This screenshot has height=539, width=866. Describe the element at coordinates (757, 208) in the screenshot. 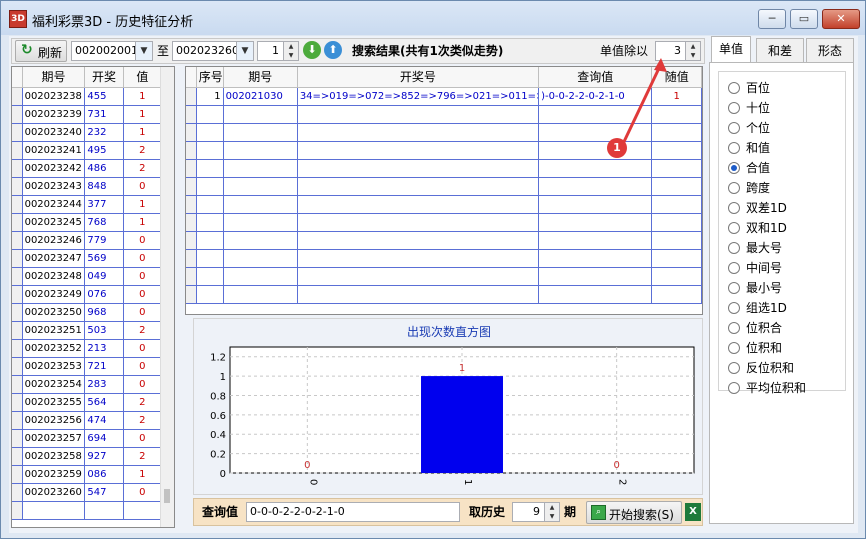

I see `radio-option: 双差1D` at that location.